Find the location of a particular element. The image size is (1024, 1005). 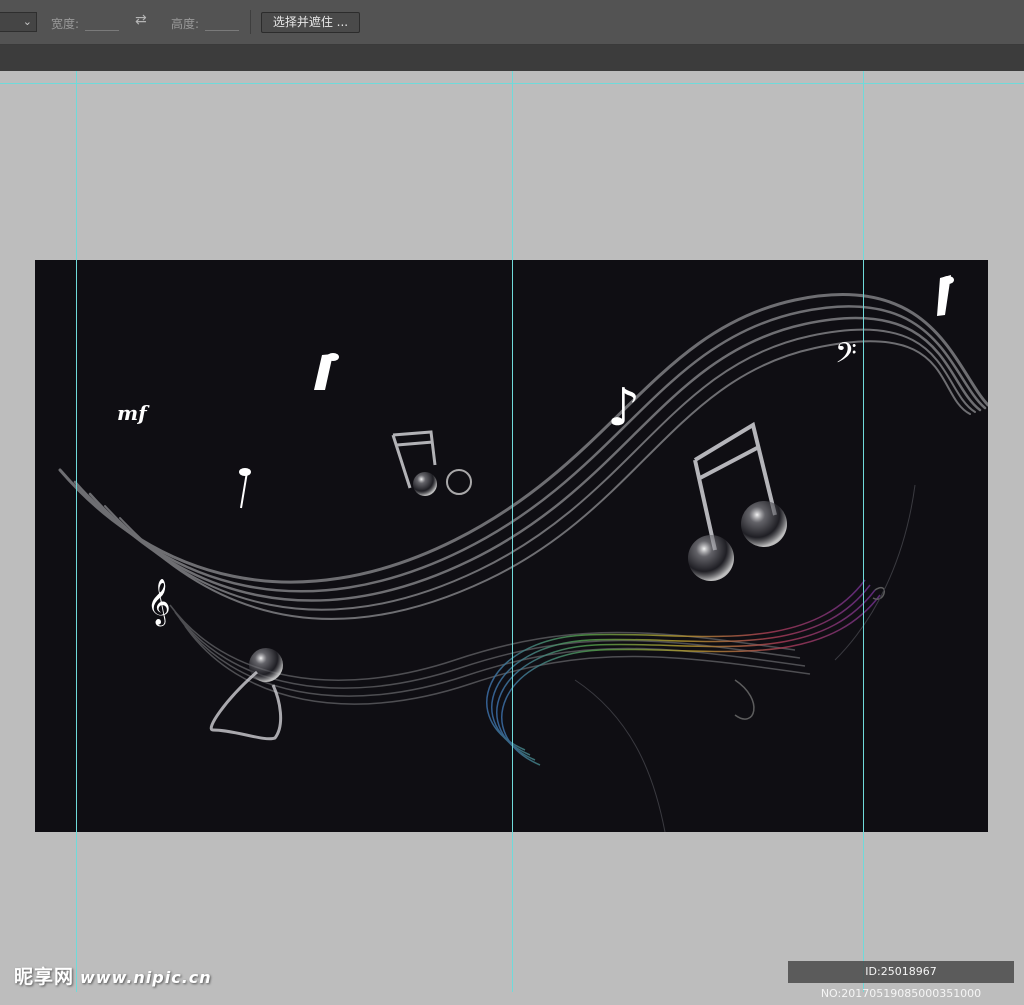

glass-beamed-note-left is located at coordinates (431, 463).